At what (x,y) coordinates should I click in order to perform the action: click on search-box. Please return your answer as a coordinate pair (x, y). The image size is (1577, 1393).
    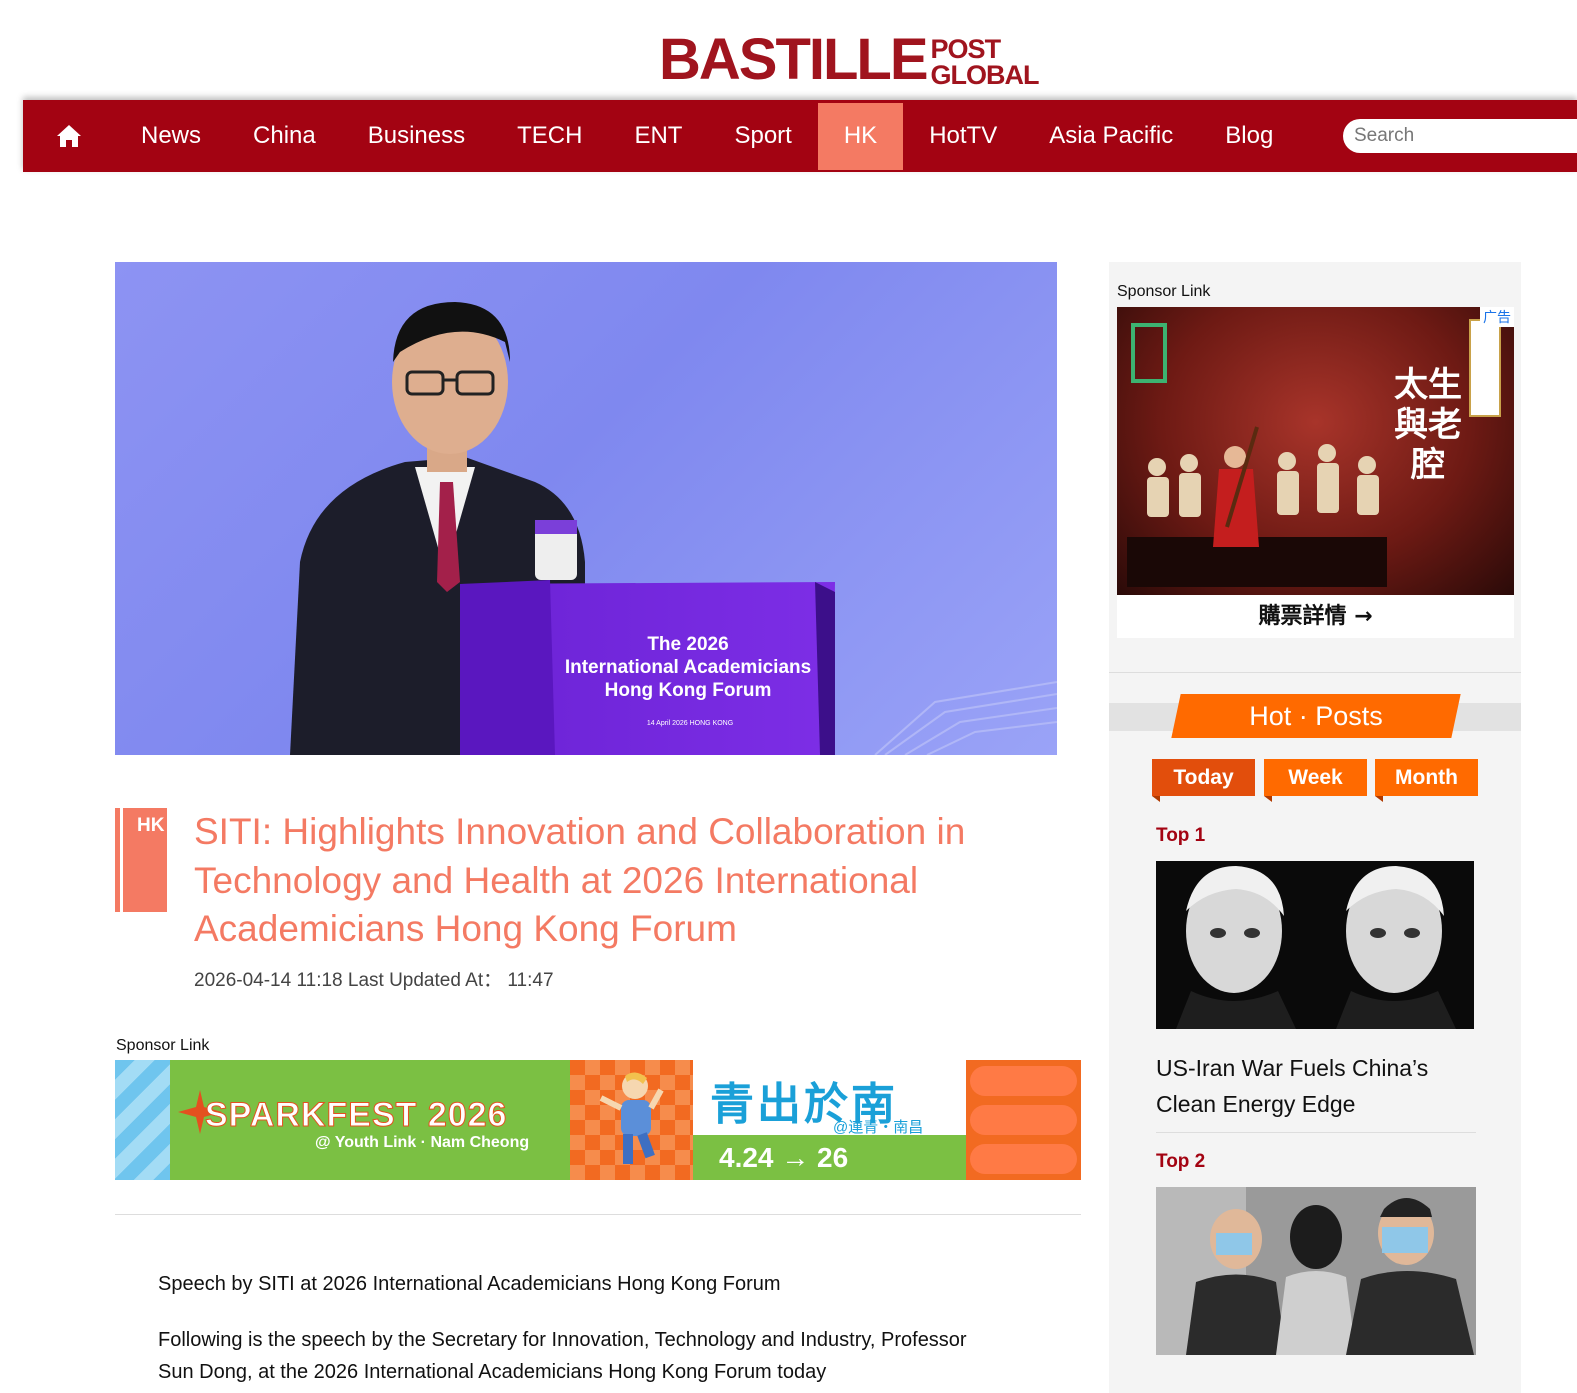
    Looking at the image, I should click on (1460, 136).